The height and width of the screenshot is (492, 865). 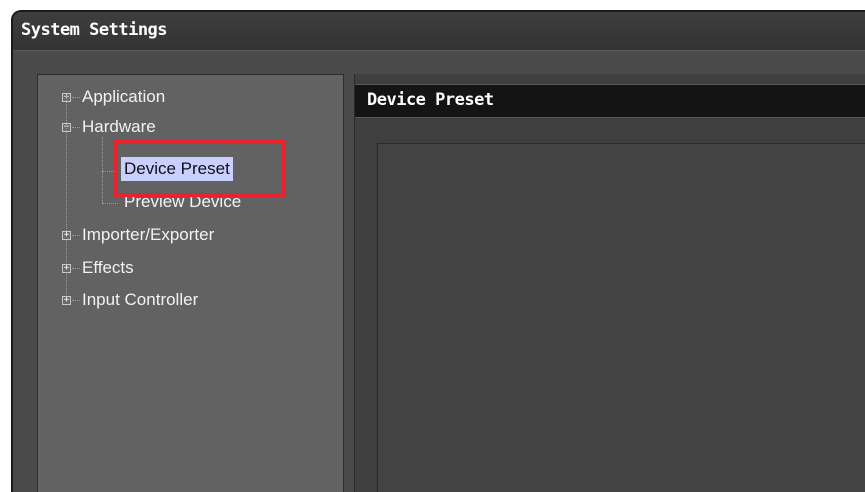 I want to click on highlight-annotation, so click(x=200, y=168).